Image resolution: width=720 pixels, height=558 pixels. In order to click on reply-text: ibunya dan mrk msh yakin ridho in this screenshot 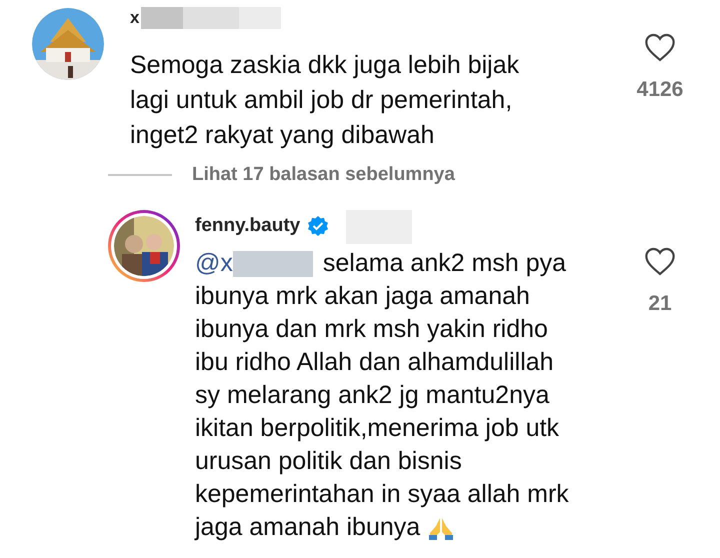, I will do `click(371, 330)`.